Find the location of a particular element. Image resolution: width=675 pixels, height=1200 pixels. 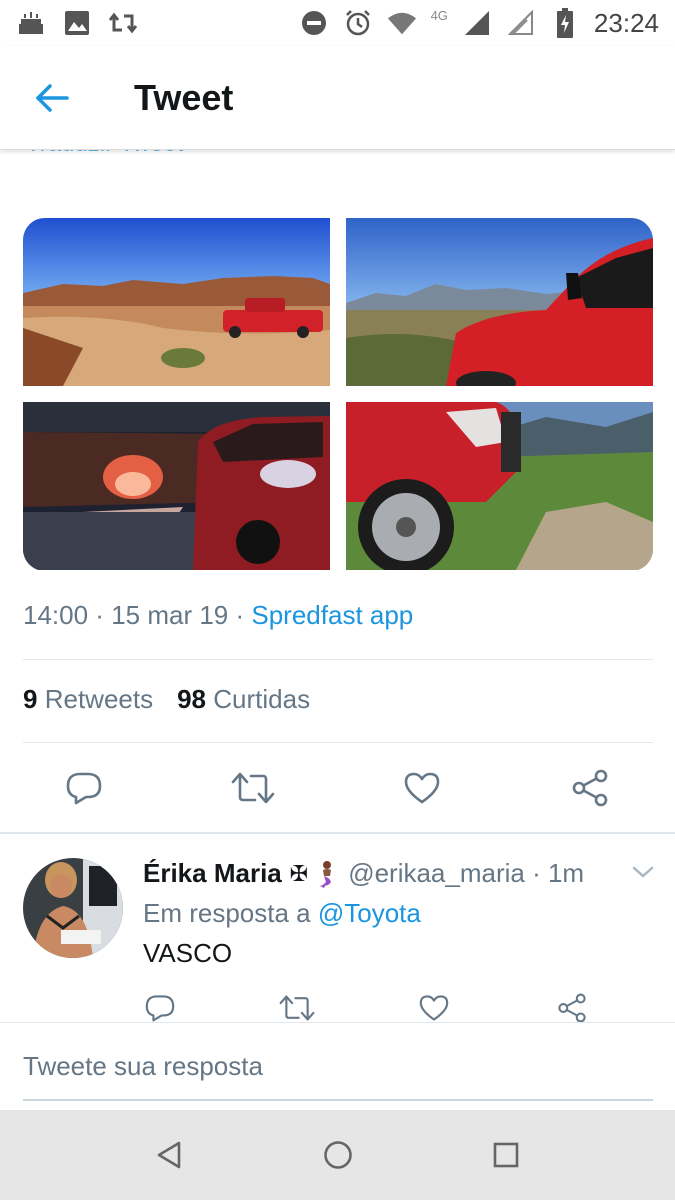

reply-share-button is located at coordinates (572, 1008).